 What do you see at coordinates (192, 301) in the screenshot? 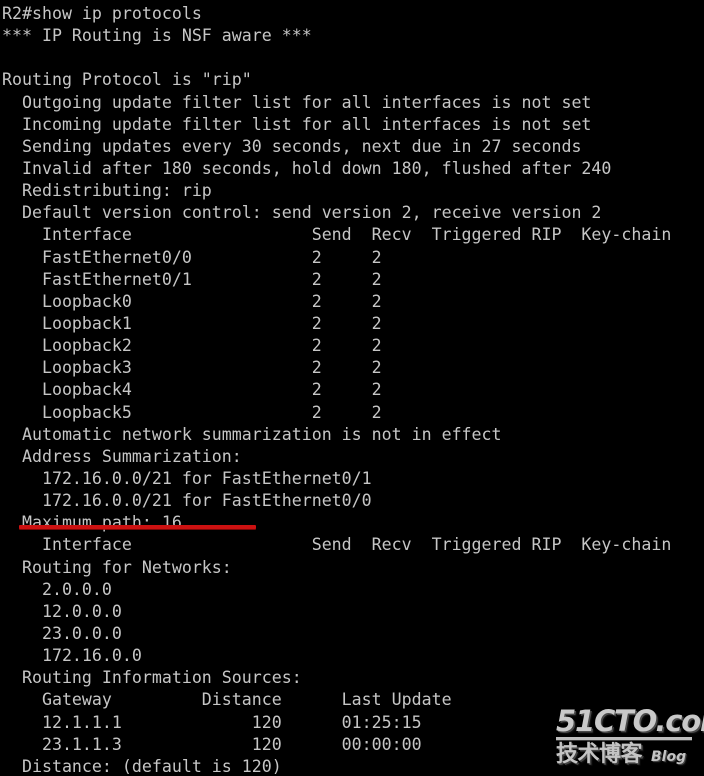
I see `terminal-line: Loopback0 2 2` at bounding box center [192, 301].